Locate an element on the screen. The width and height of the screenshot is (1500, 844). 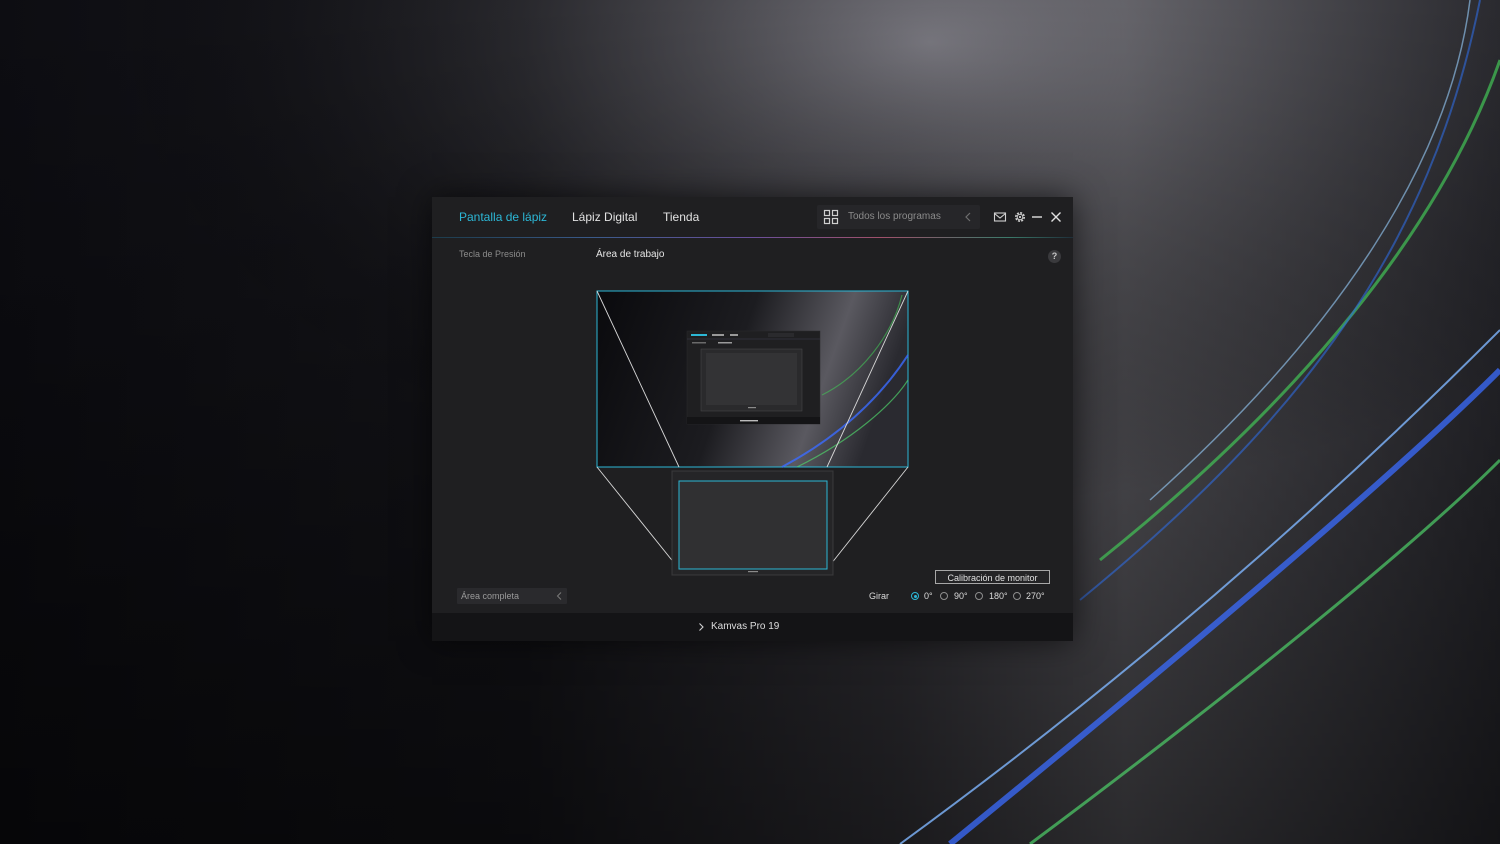
rotate-90-label: 90° is located at coordinates (961, 596).